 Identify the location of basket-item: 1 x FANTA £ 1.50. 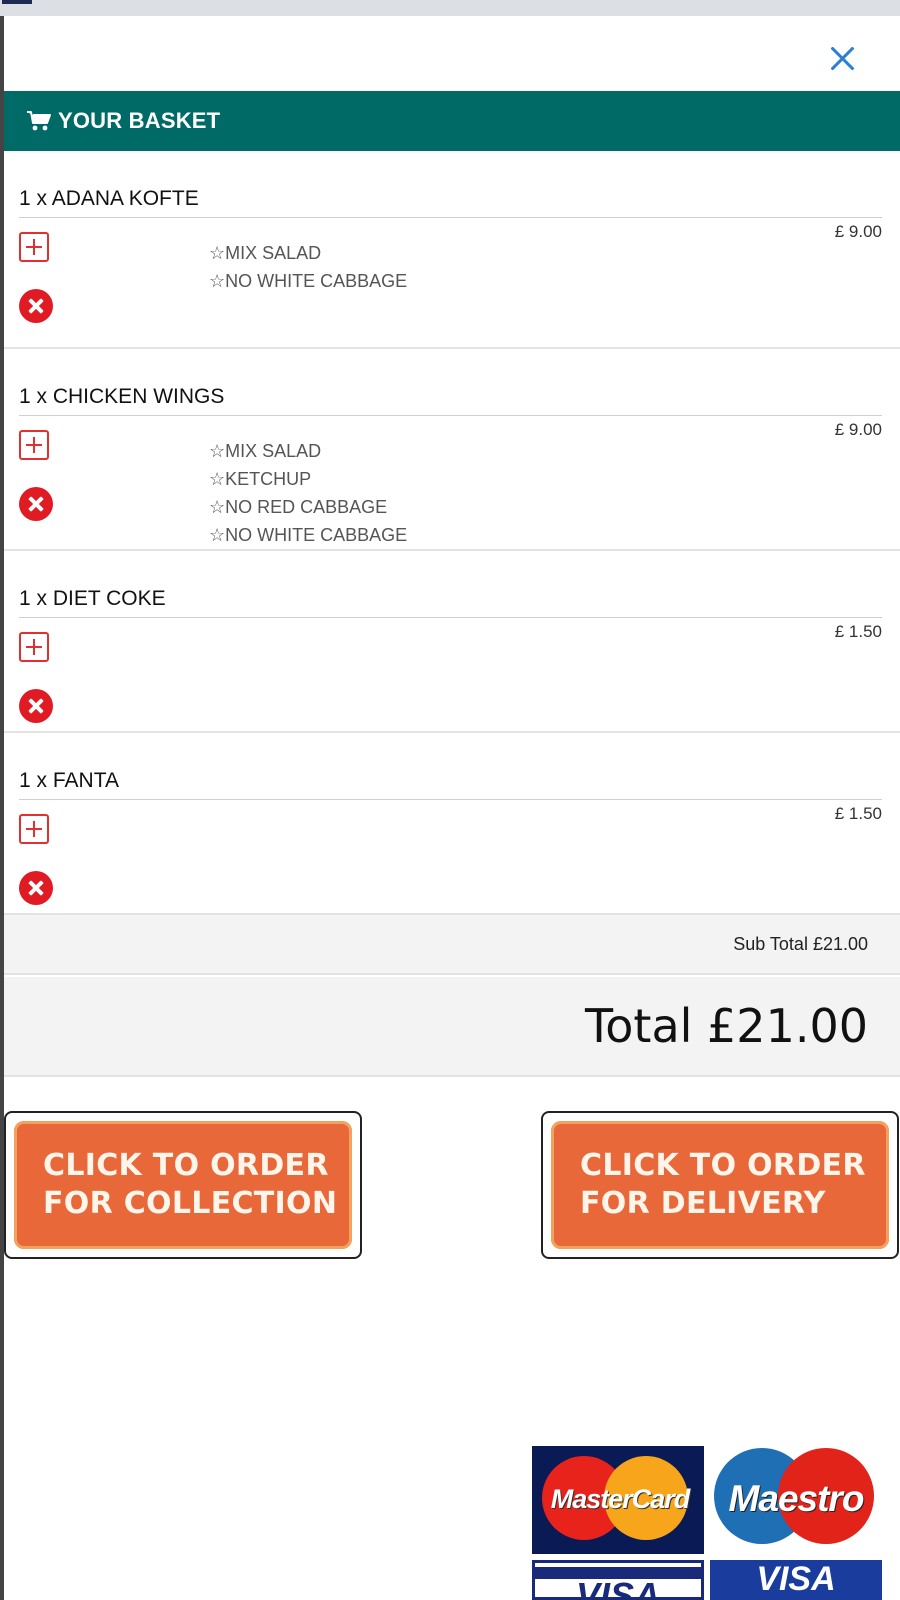
(452, 825).